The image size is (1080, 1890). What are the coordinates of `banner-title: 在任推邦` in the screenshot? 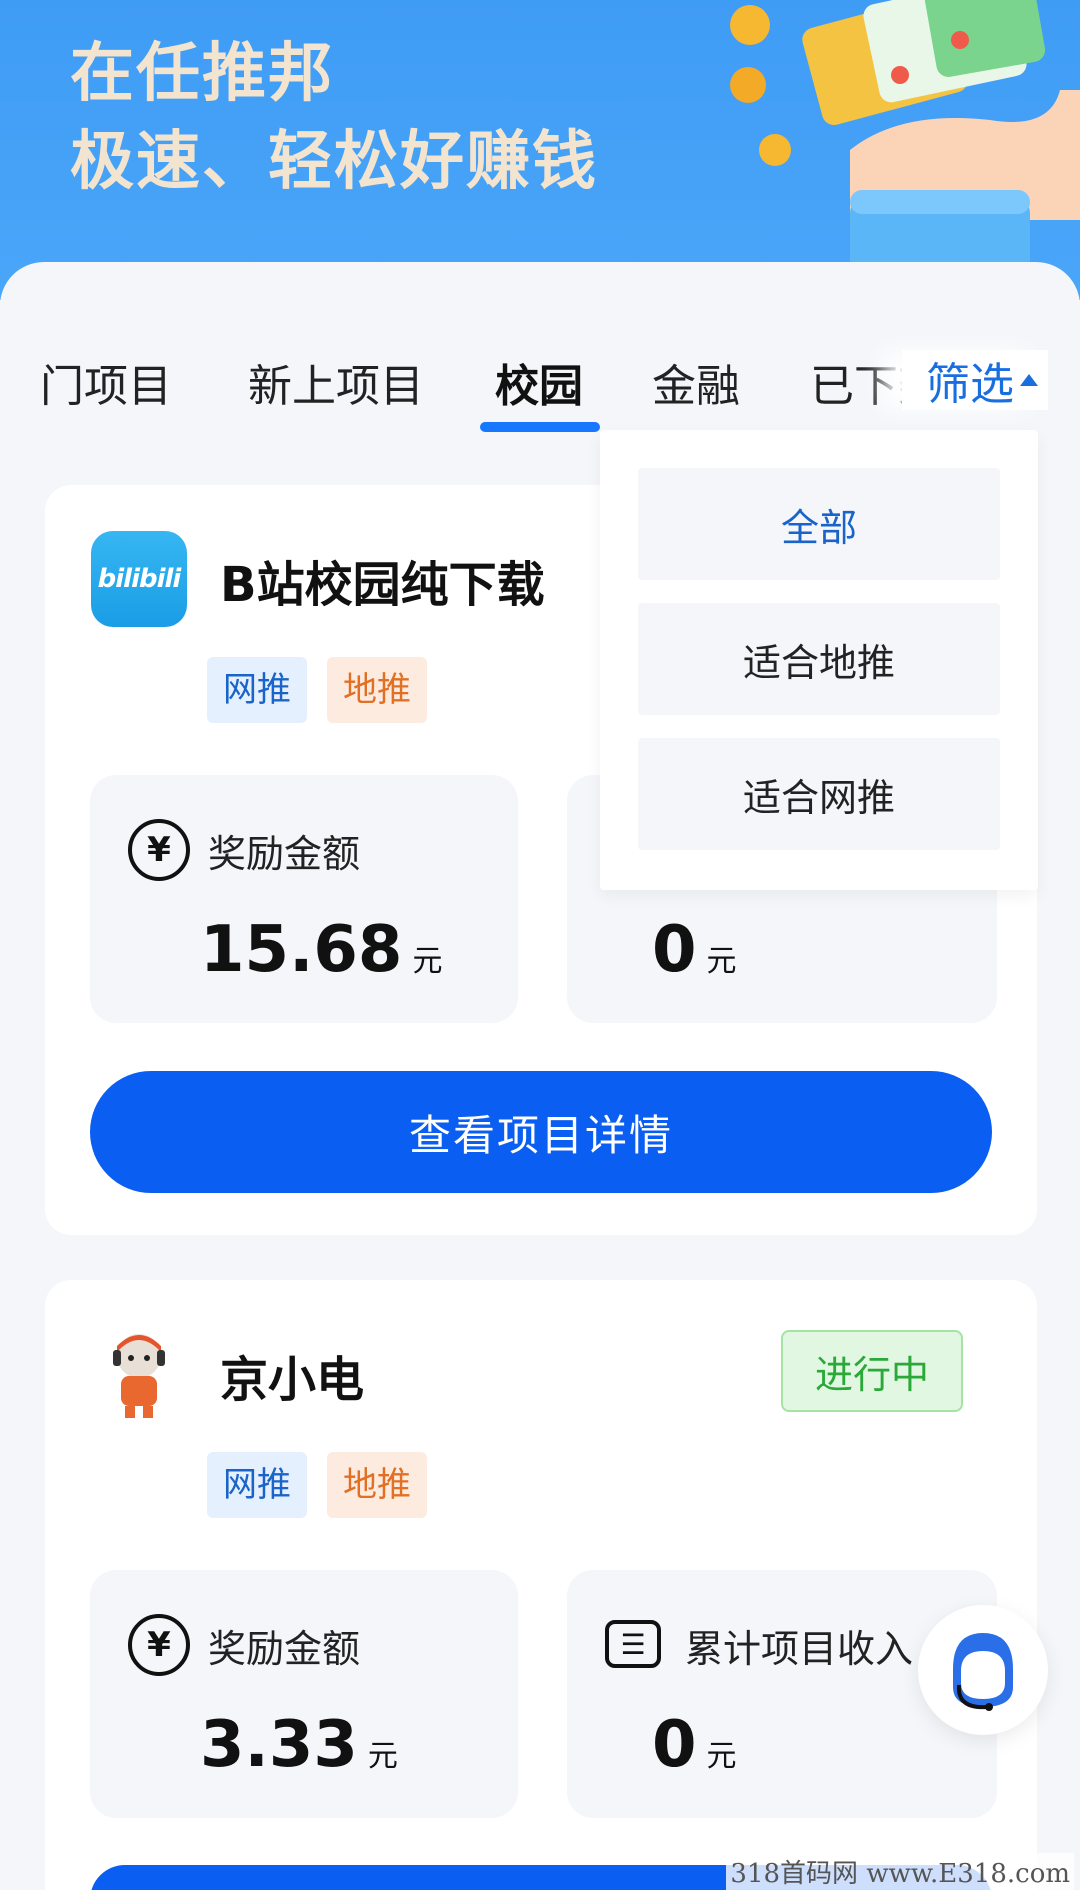 It's located at (202, 74).